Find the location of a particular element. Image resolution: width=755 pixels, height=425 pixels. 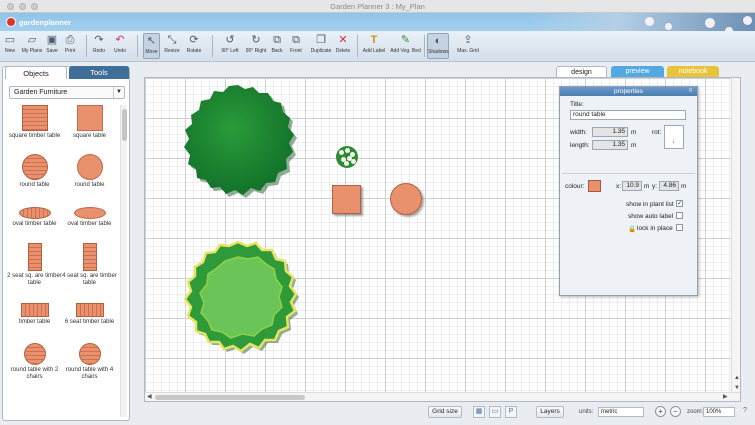

round-table-two-chairs-icon is located at coordinates (34, 354).